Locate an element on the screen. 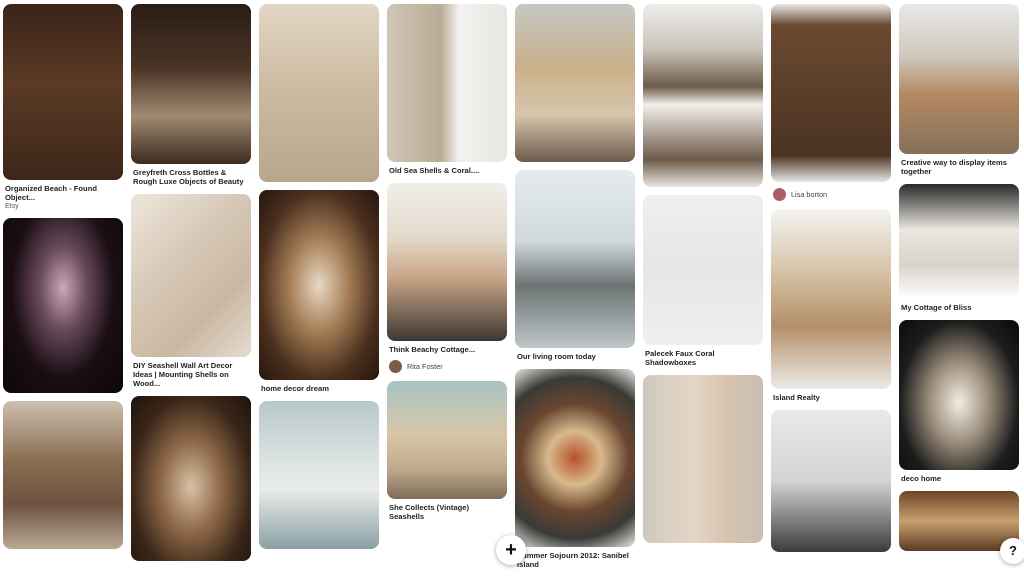 The image size is (1024, 577). help-button: ? is located at coordinates (1012, 551).